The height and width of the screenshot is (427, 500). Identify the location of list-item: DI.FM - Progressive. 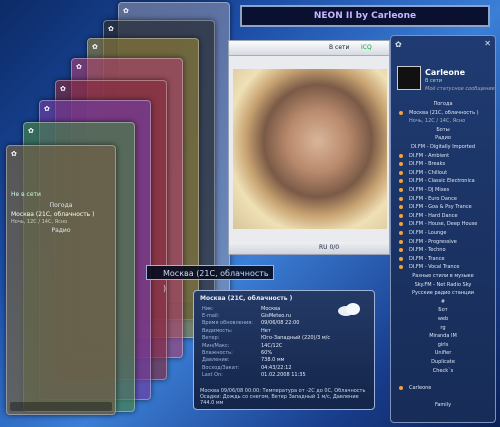
(443, 242).